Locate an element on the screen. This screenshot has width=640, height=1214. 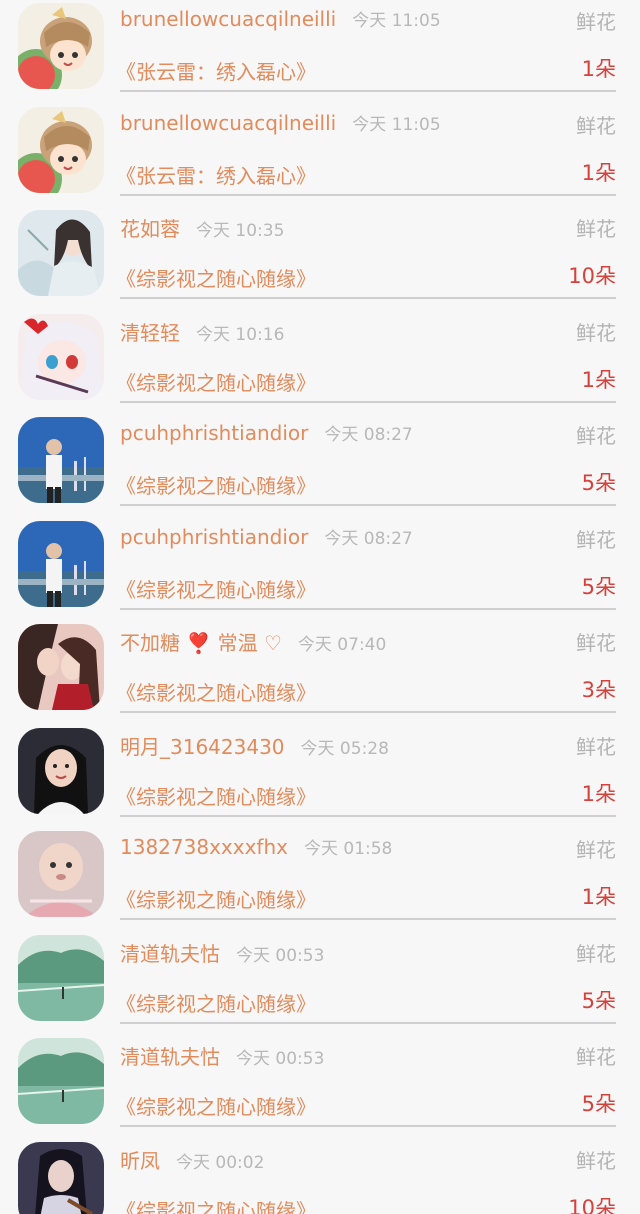
user-name-line: 1382738xxxxfhx 今天 01:58 is located at coordinates (256, 846).